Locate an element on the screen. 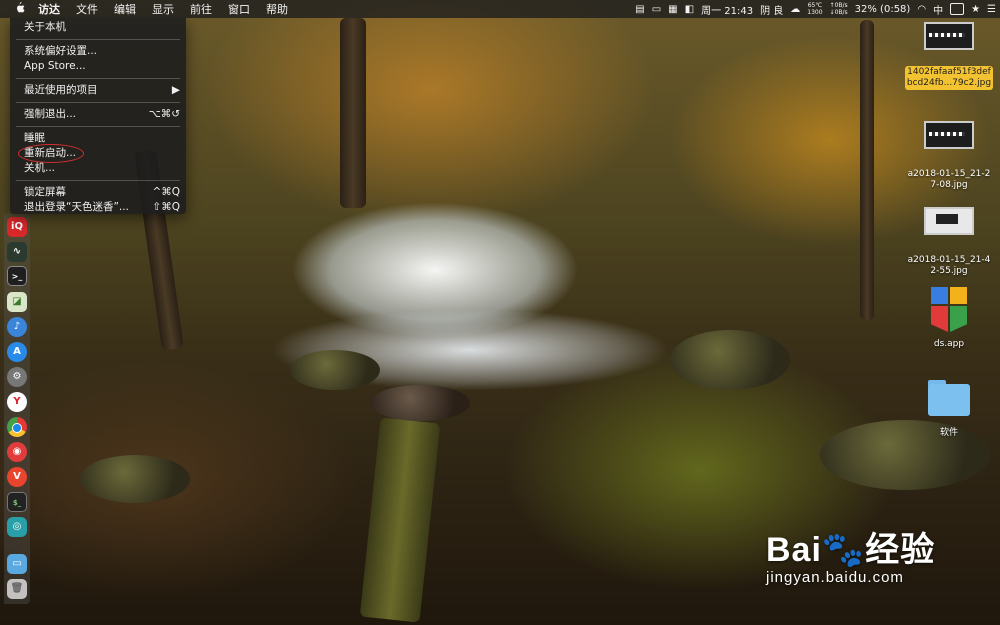 Image resolution: width=1000 pixels, height=625 pixels. notification-icon: ▤ is located at coordinates (639, 9).